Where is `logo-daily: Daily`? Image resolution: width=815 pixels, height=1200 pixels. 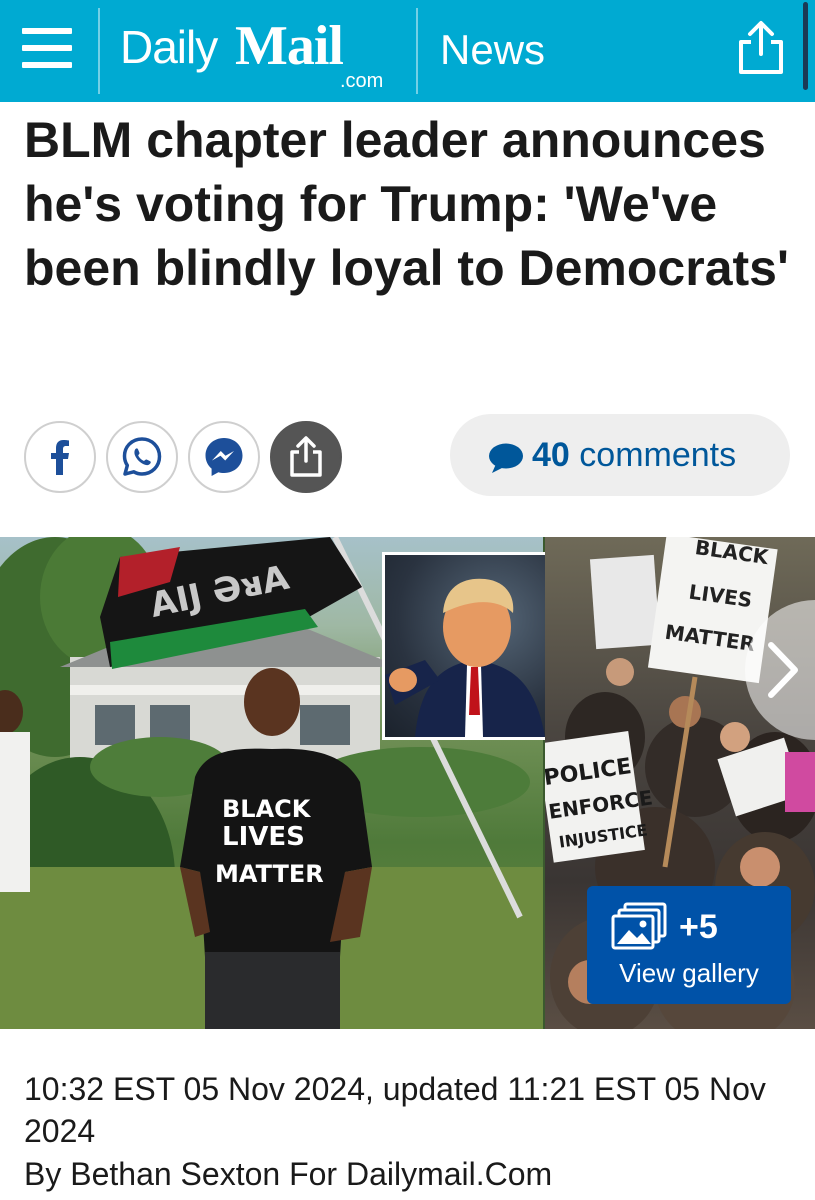
logo-daily: Daily is located at coordinates (169, 47).